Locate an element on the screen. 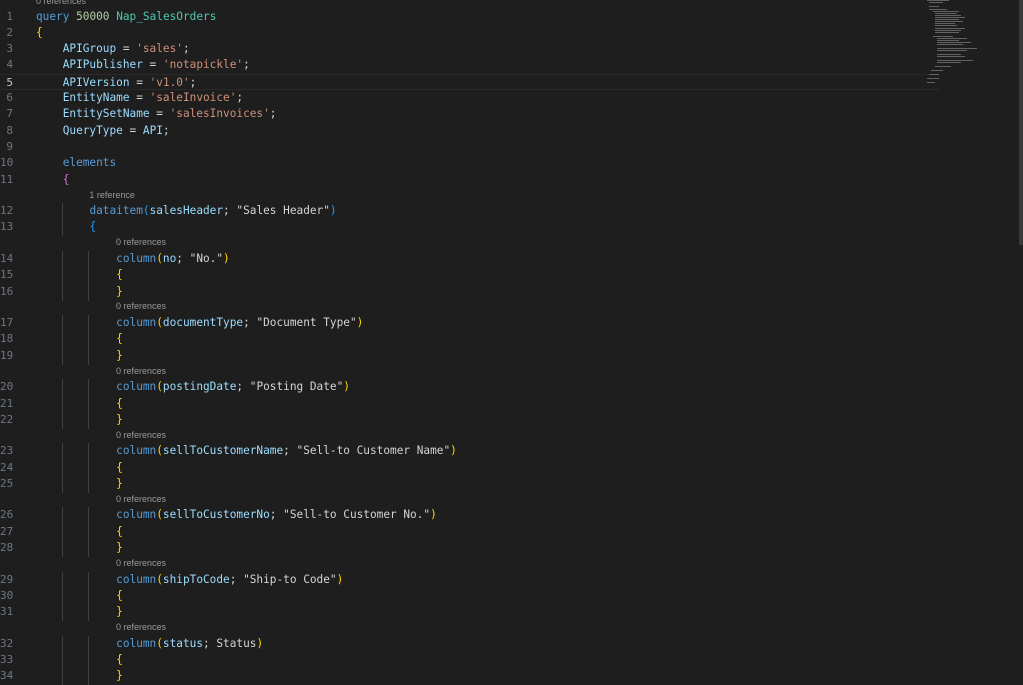  code-line: 32 column(status; Status) is located at coordinates (470, 644).